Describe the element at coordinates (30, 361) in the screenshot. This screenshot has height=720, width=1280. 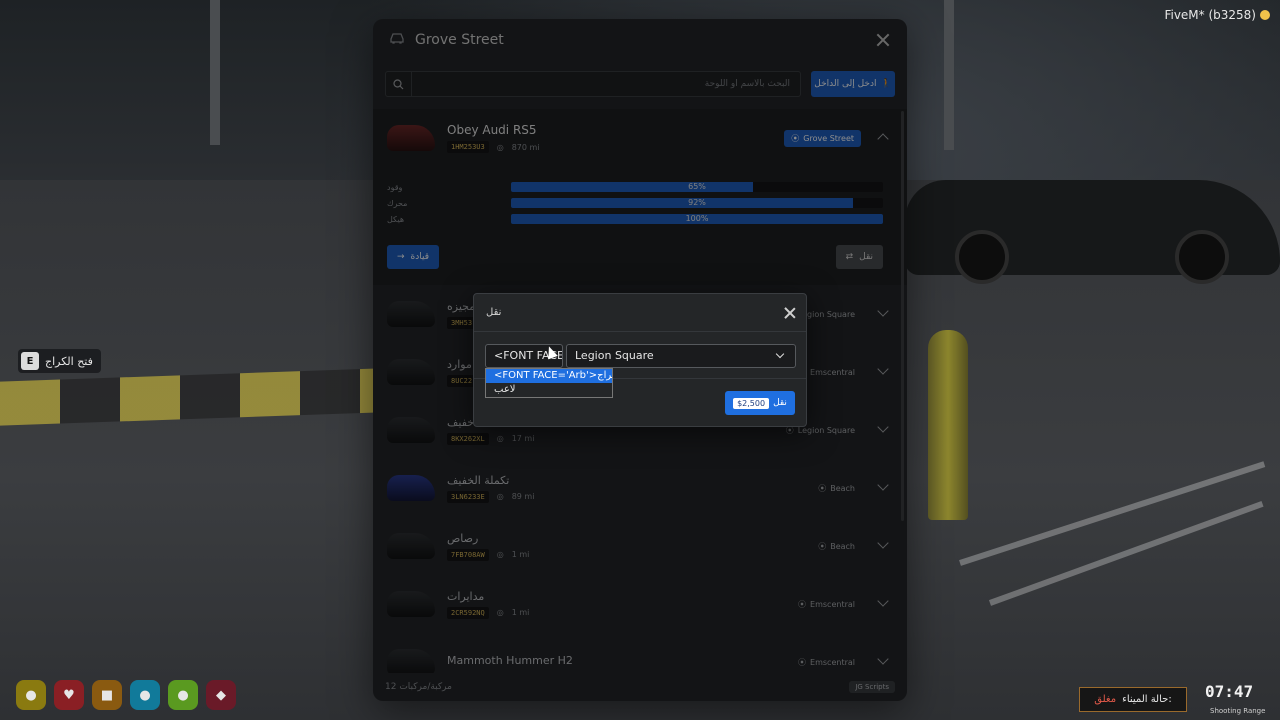
I see `key-e-icon: E` at that location.